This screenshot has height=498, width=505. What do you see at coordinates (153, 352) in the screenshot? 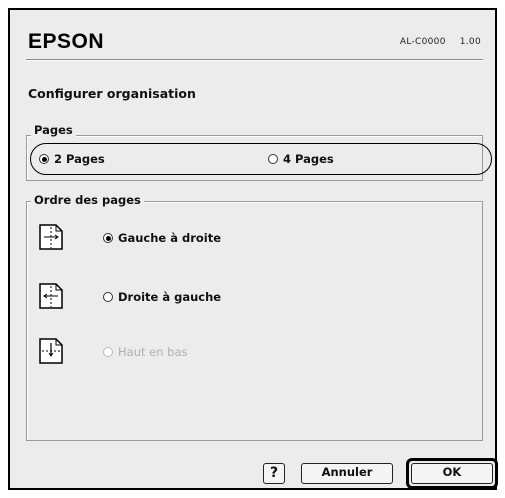
I see `radio-top-to-bottom-label: Haut en bas` at bounding box center [153, 352].